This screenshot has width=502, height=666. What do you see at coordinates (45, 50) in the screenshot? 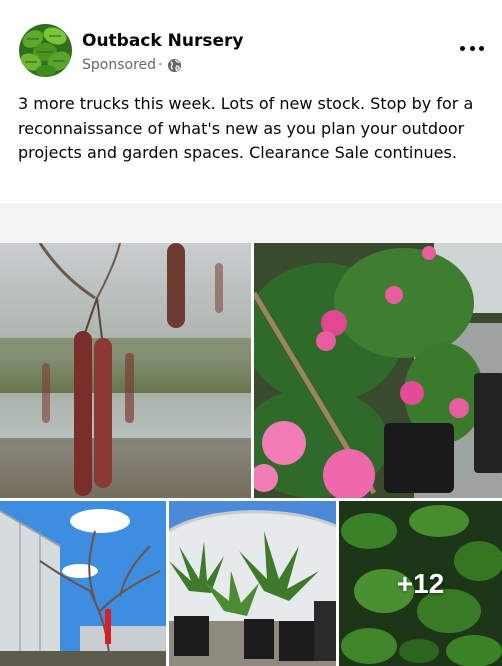
I see `page-avatar` at bounding box center [45, 50].